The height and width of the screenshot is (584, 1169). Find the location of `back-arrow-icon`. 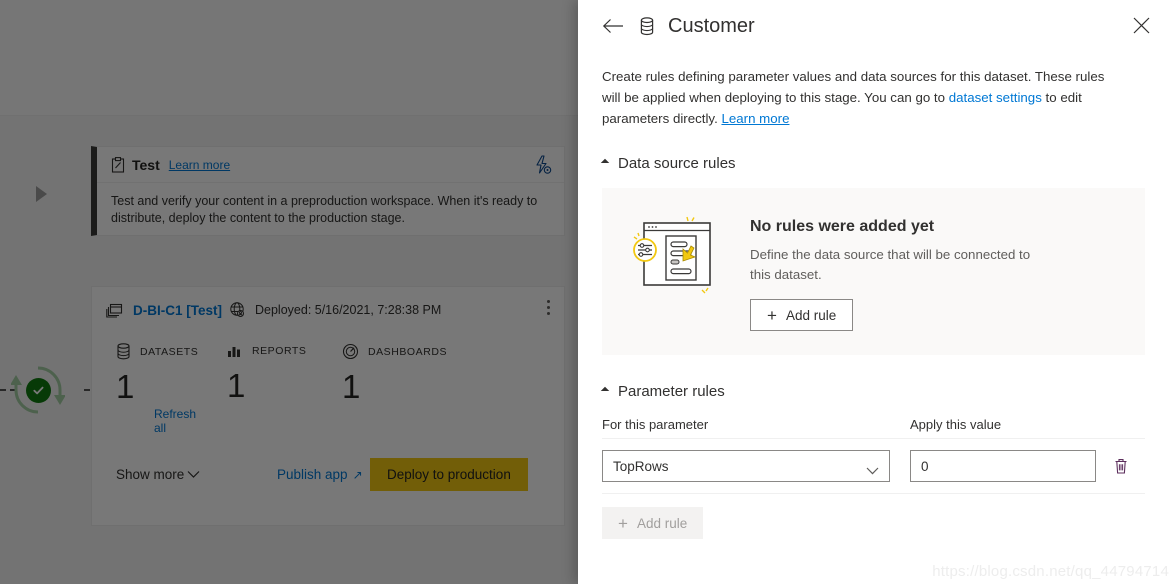

back-arrow-icon is located at coordinates (613, 26).